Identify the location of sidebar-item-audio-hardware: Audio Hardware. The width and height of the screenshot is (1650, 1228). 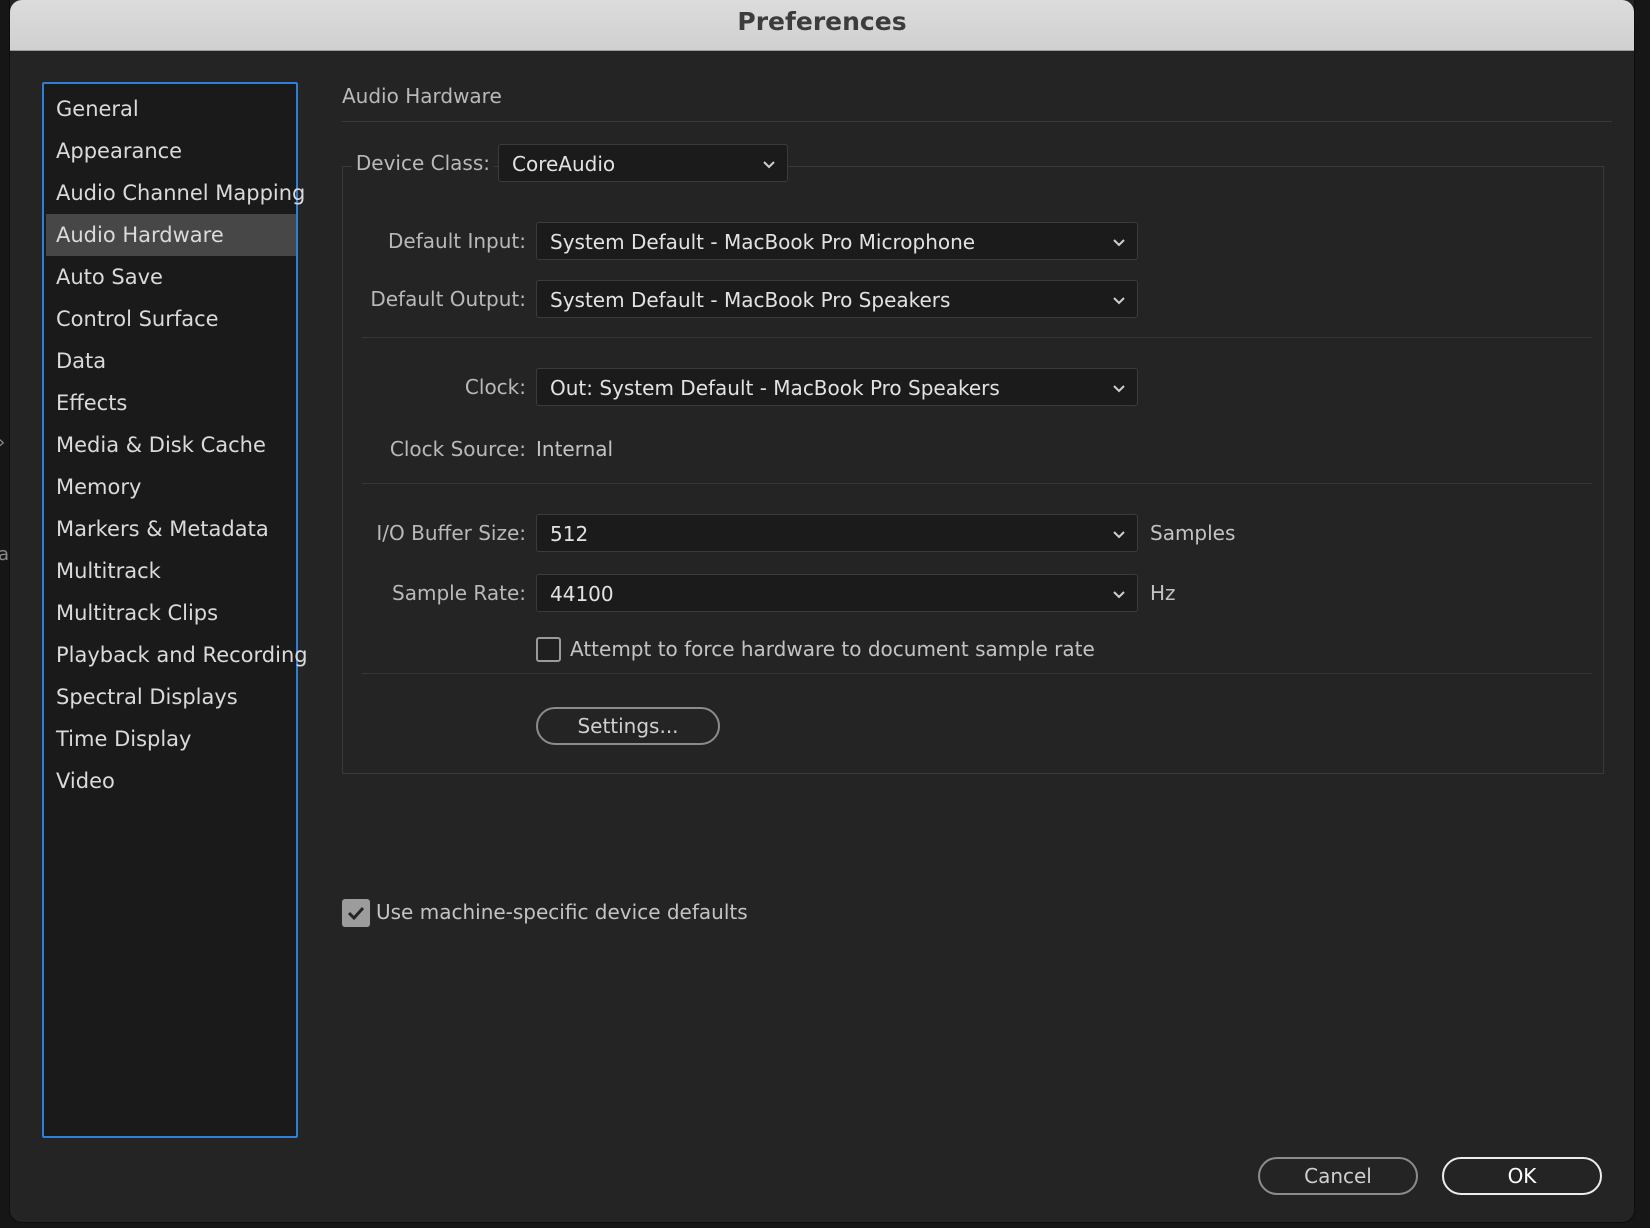
(171, 235).